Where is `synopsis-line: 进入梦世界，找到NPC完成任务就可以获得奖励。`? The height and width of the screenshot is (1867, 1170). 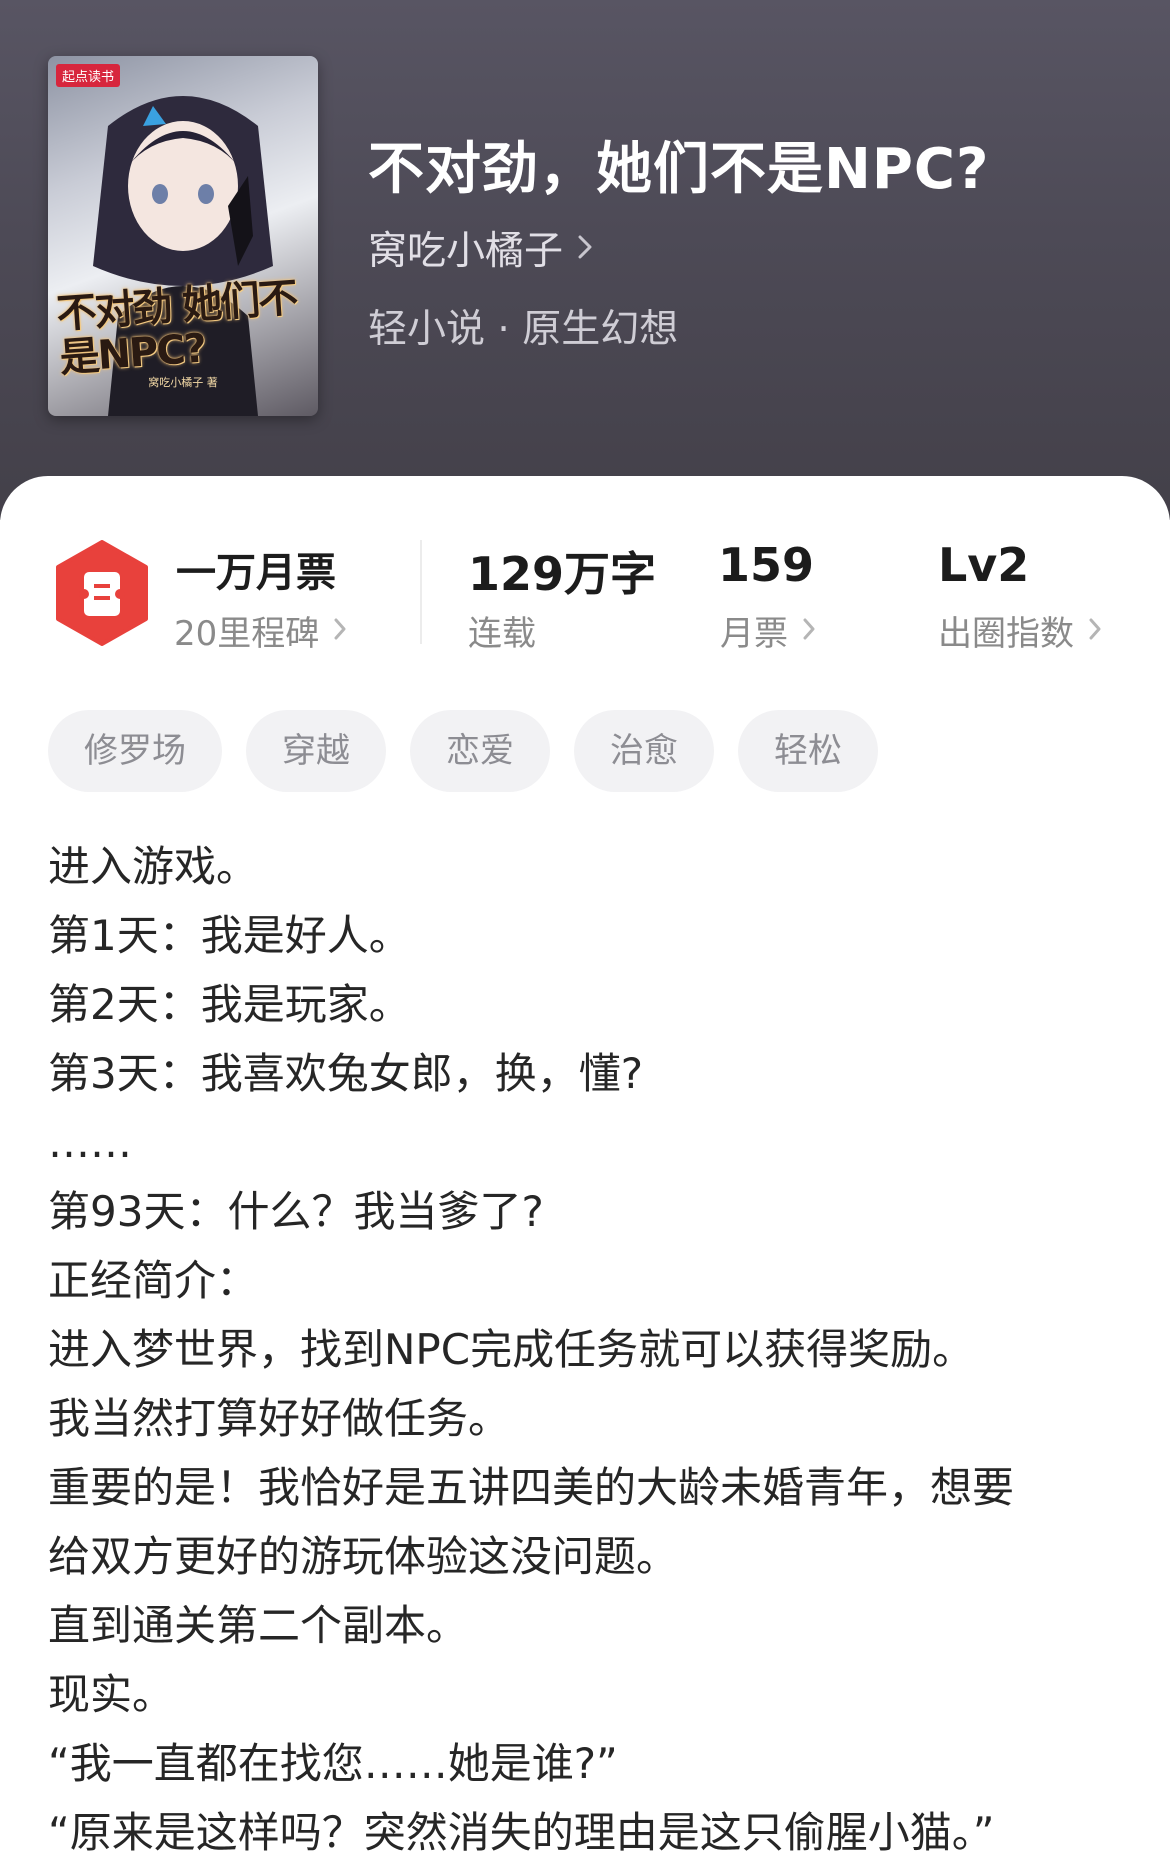
synopsis-line: 进入梦世界，找到NPC完成任务就可以获得奖励。 is located at coordinates (511, 1349).